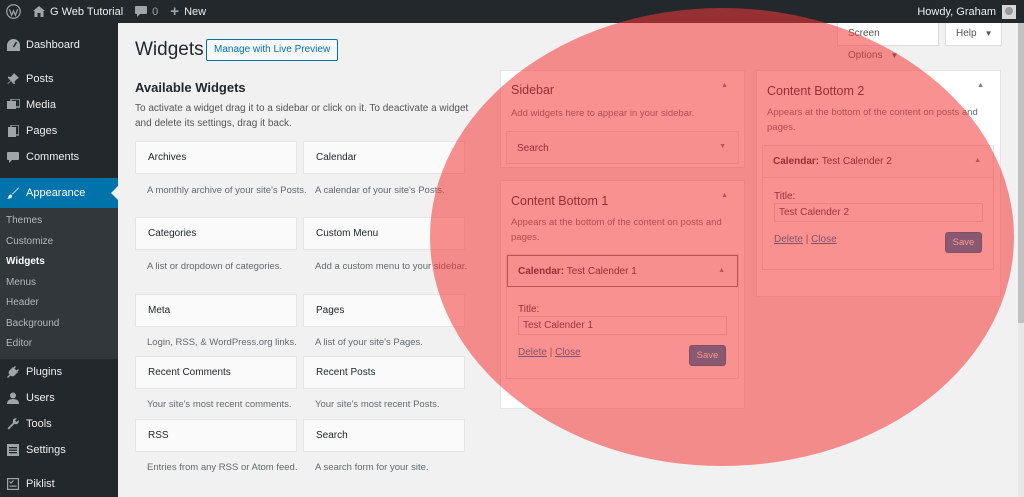 Image resolution: width=1024 pixels, height=497 pixels. I want to click on widget-tile-categories: Categories, so click(216, 233).